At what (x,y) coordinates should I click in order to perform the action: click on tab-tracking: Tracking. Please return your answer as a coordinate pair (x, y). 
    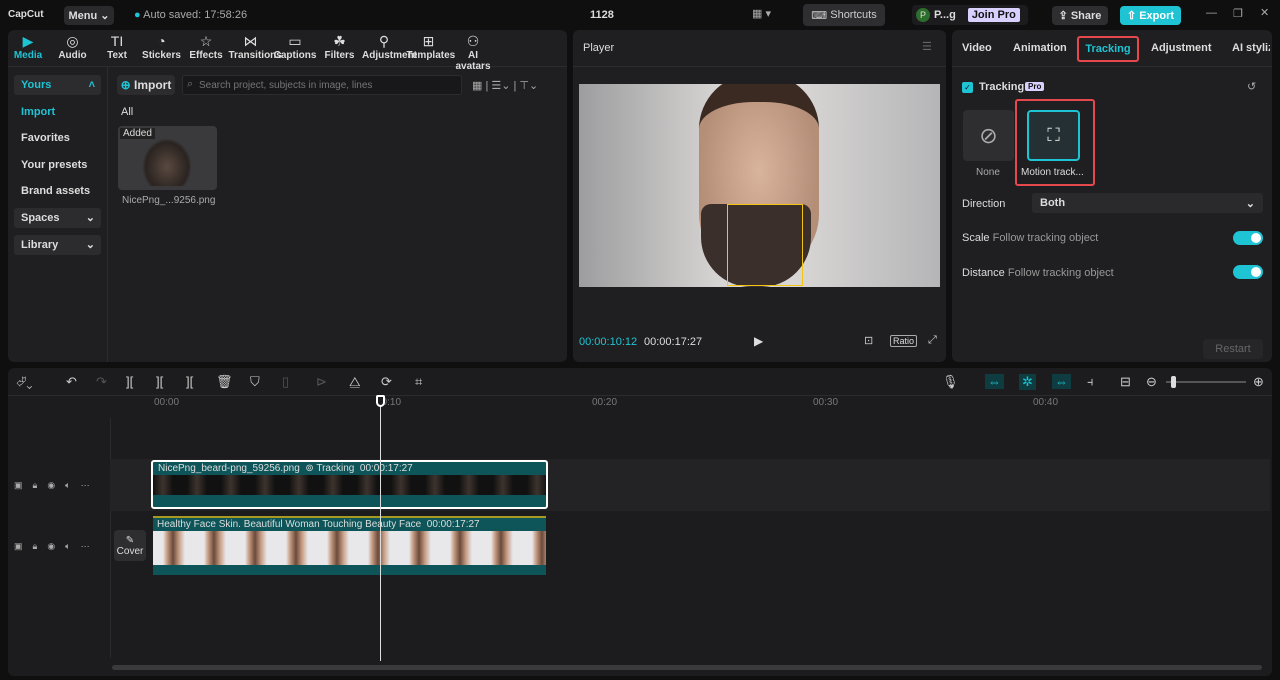
    Looking at the image, I should click on (1108, 49).